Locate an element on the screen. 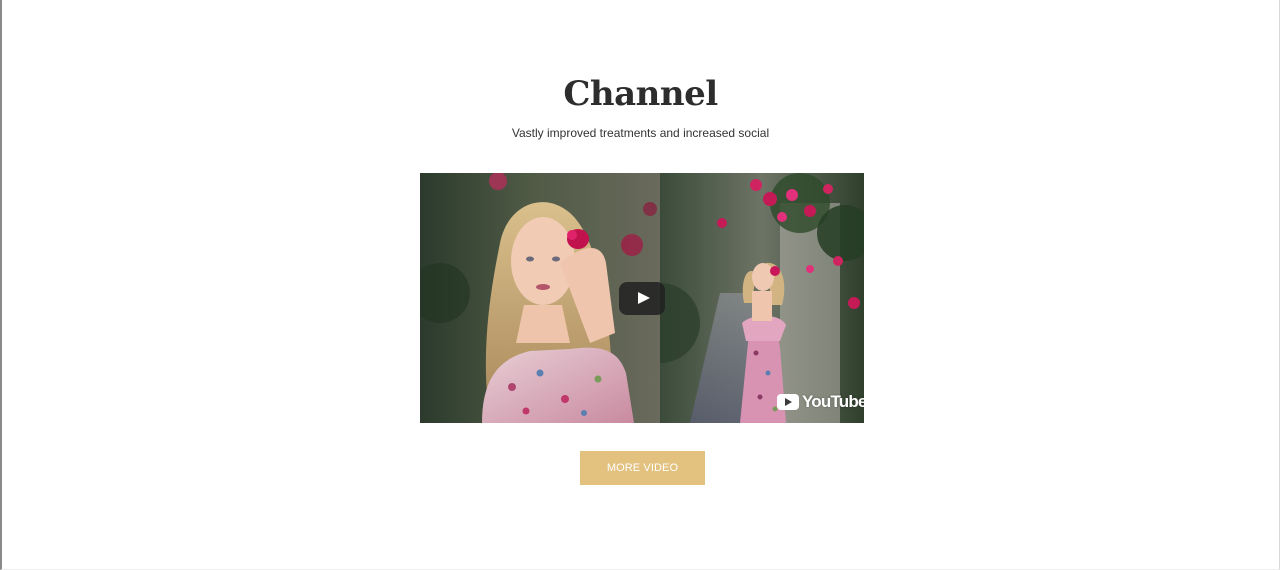  youtube-icon is located at coordinates (788, 402).